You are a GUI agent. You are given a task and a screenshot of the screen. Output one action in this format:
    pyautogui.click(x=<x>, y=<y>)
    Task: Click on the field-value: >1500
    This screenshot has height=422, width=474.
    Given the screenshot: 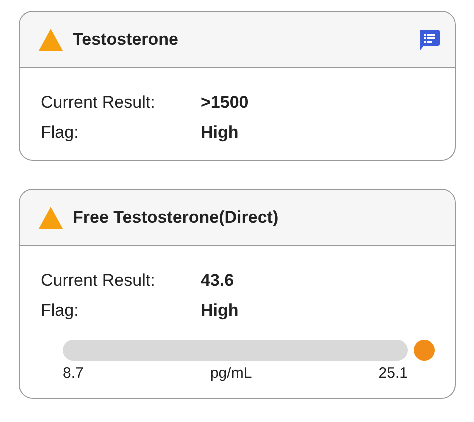 What is the action you would take?
    pyautogui.click(x=225, y=103)
    